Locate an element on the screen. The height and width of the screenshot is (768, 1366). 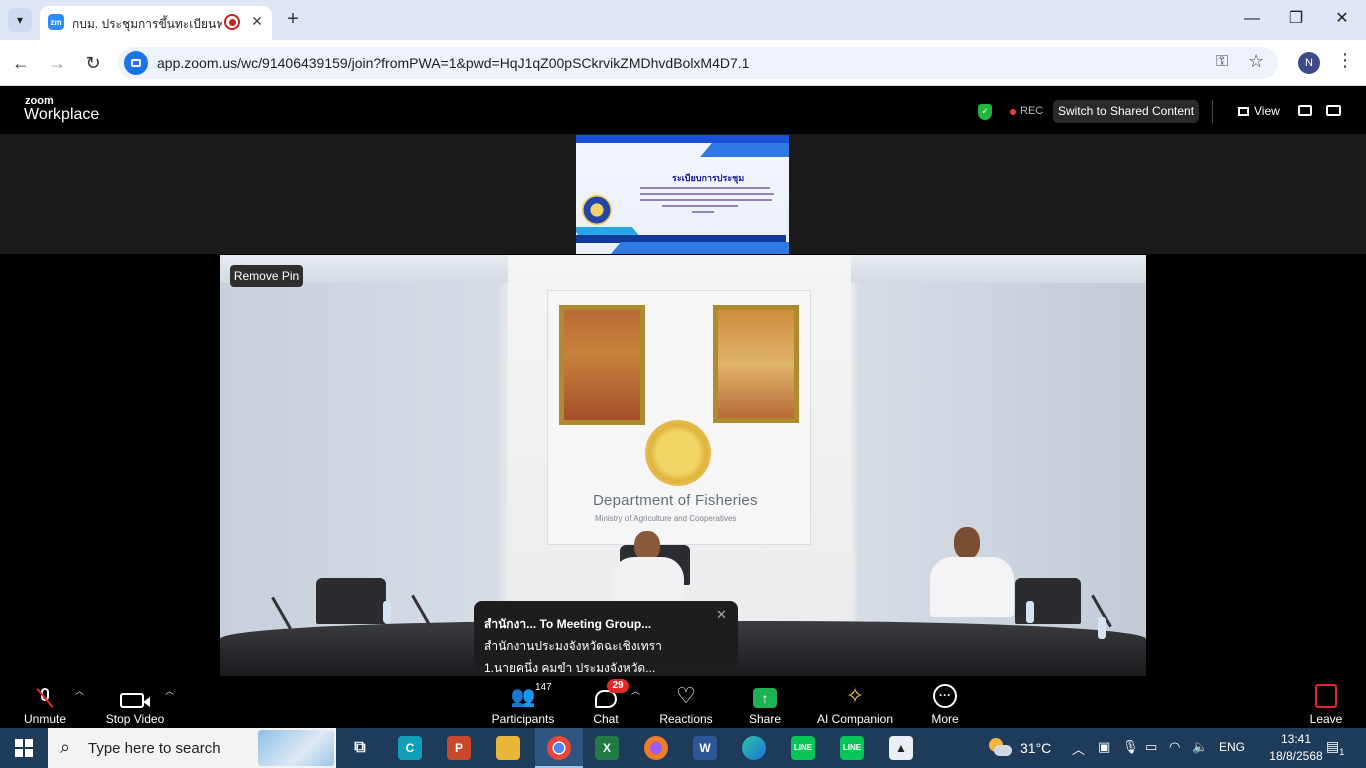
profile-avatar: N is located at coordinates (1309, 63).